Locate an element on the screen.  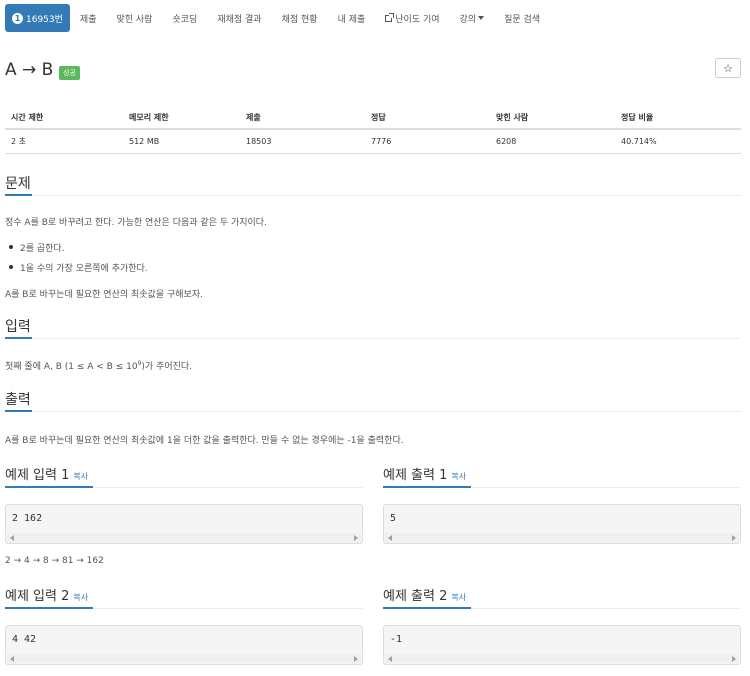
info-header: 정답 비율 is located at coordinates (678, 118).